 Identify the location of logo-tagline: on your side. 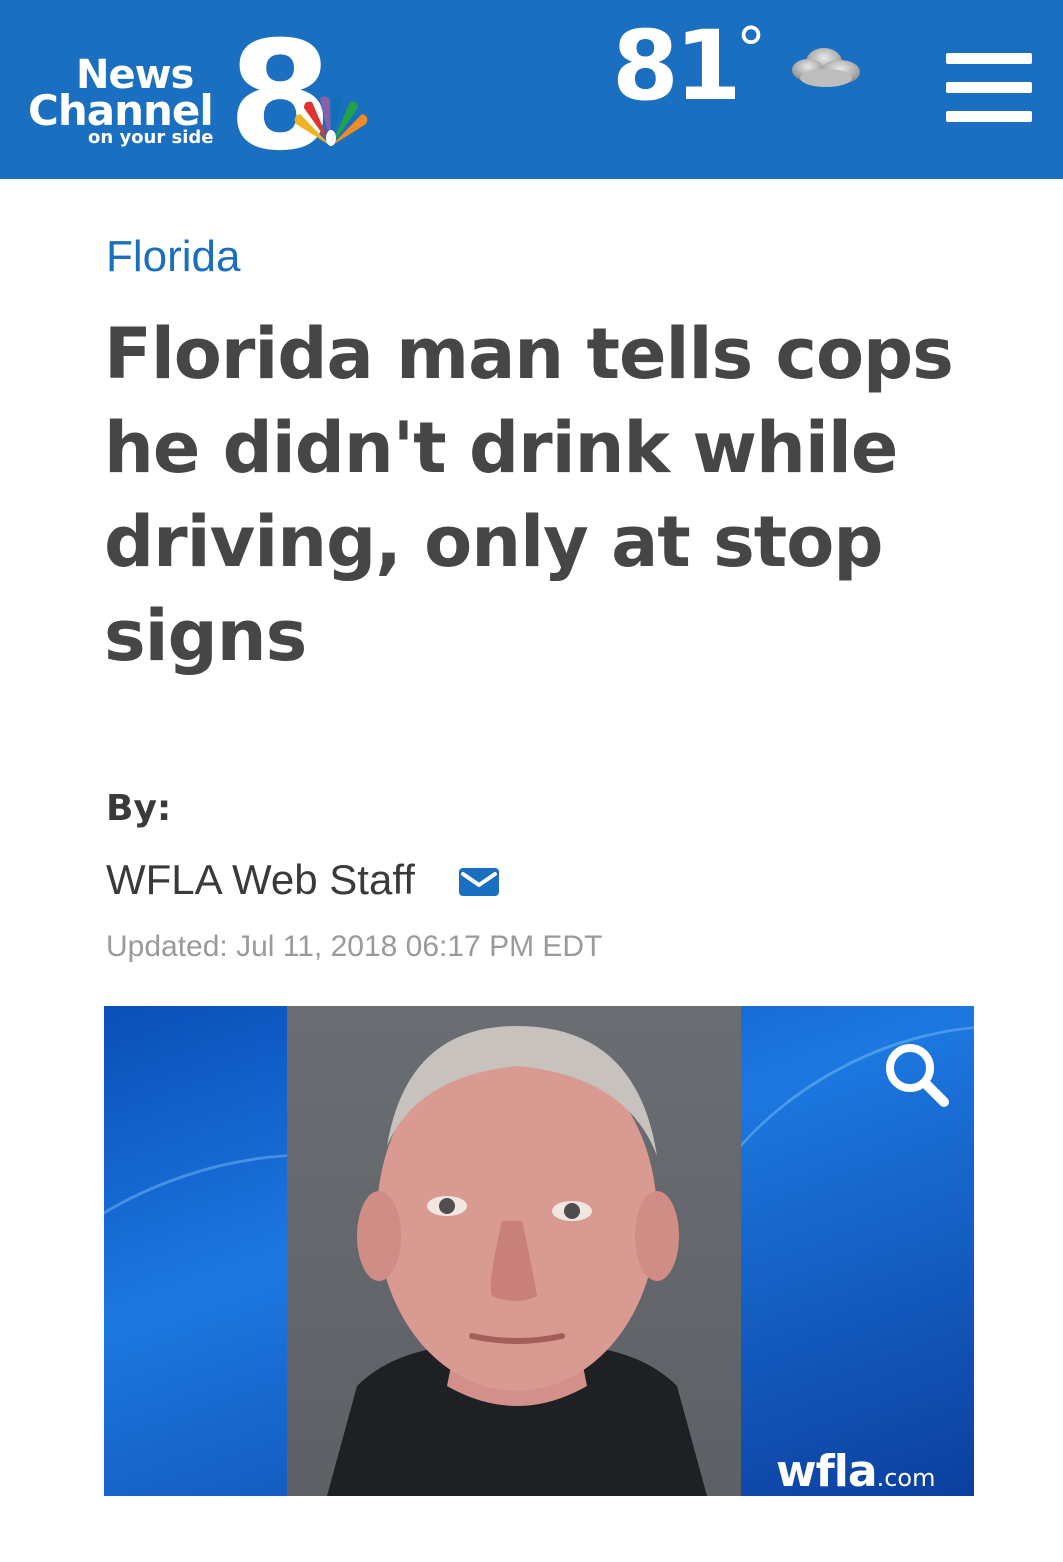
(151, 137).